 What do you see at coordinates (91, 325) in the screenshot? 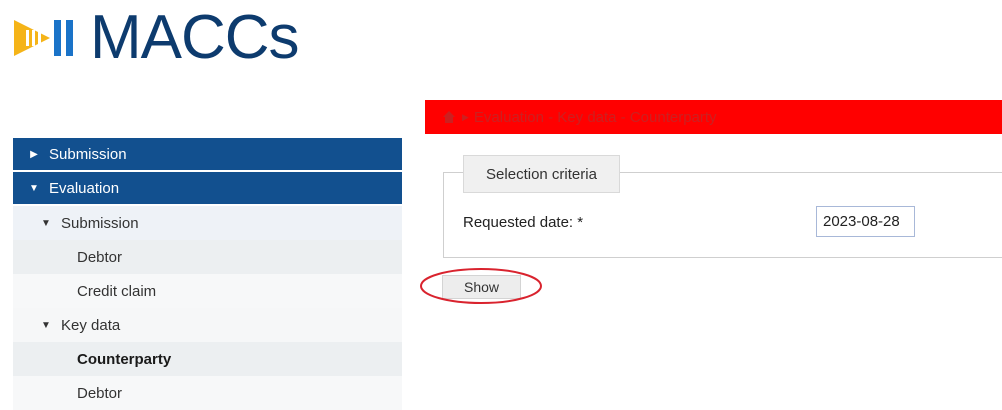
I see `sidebar-item-label: Key data` at bounding box center [91, 325].